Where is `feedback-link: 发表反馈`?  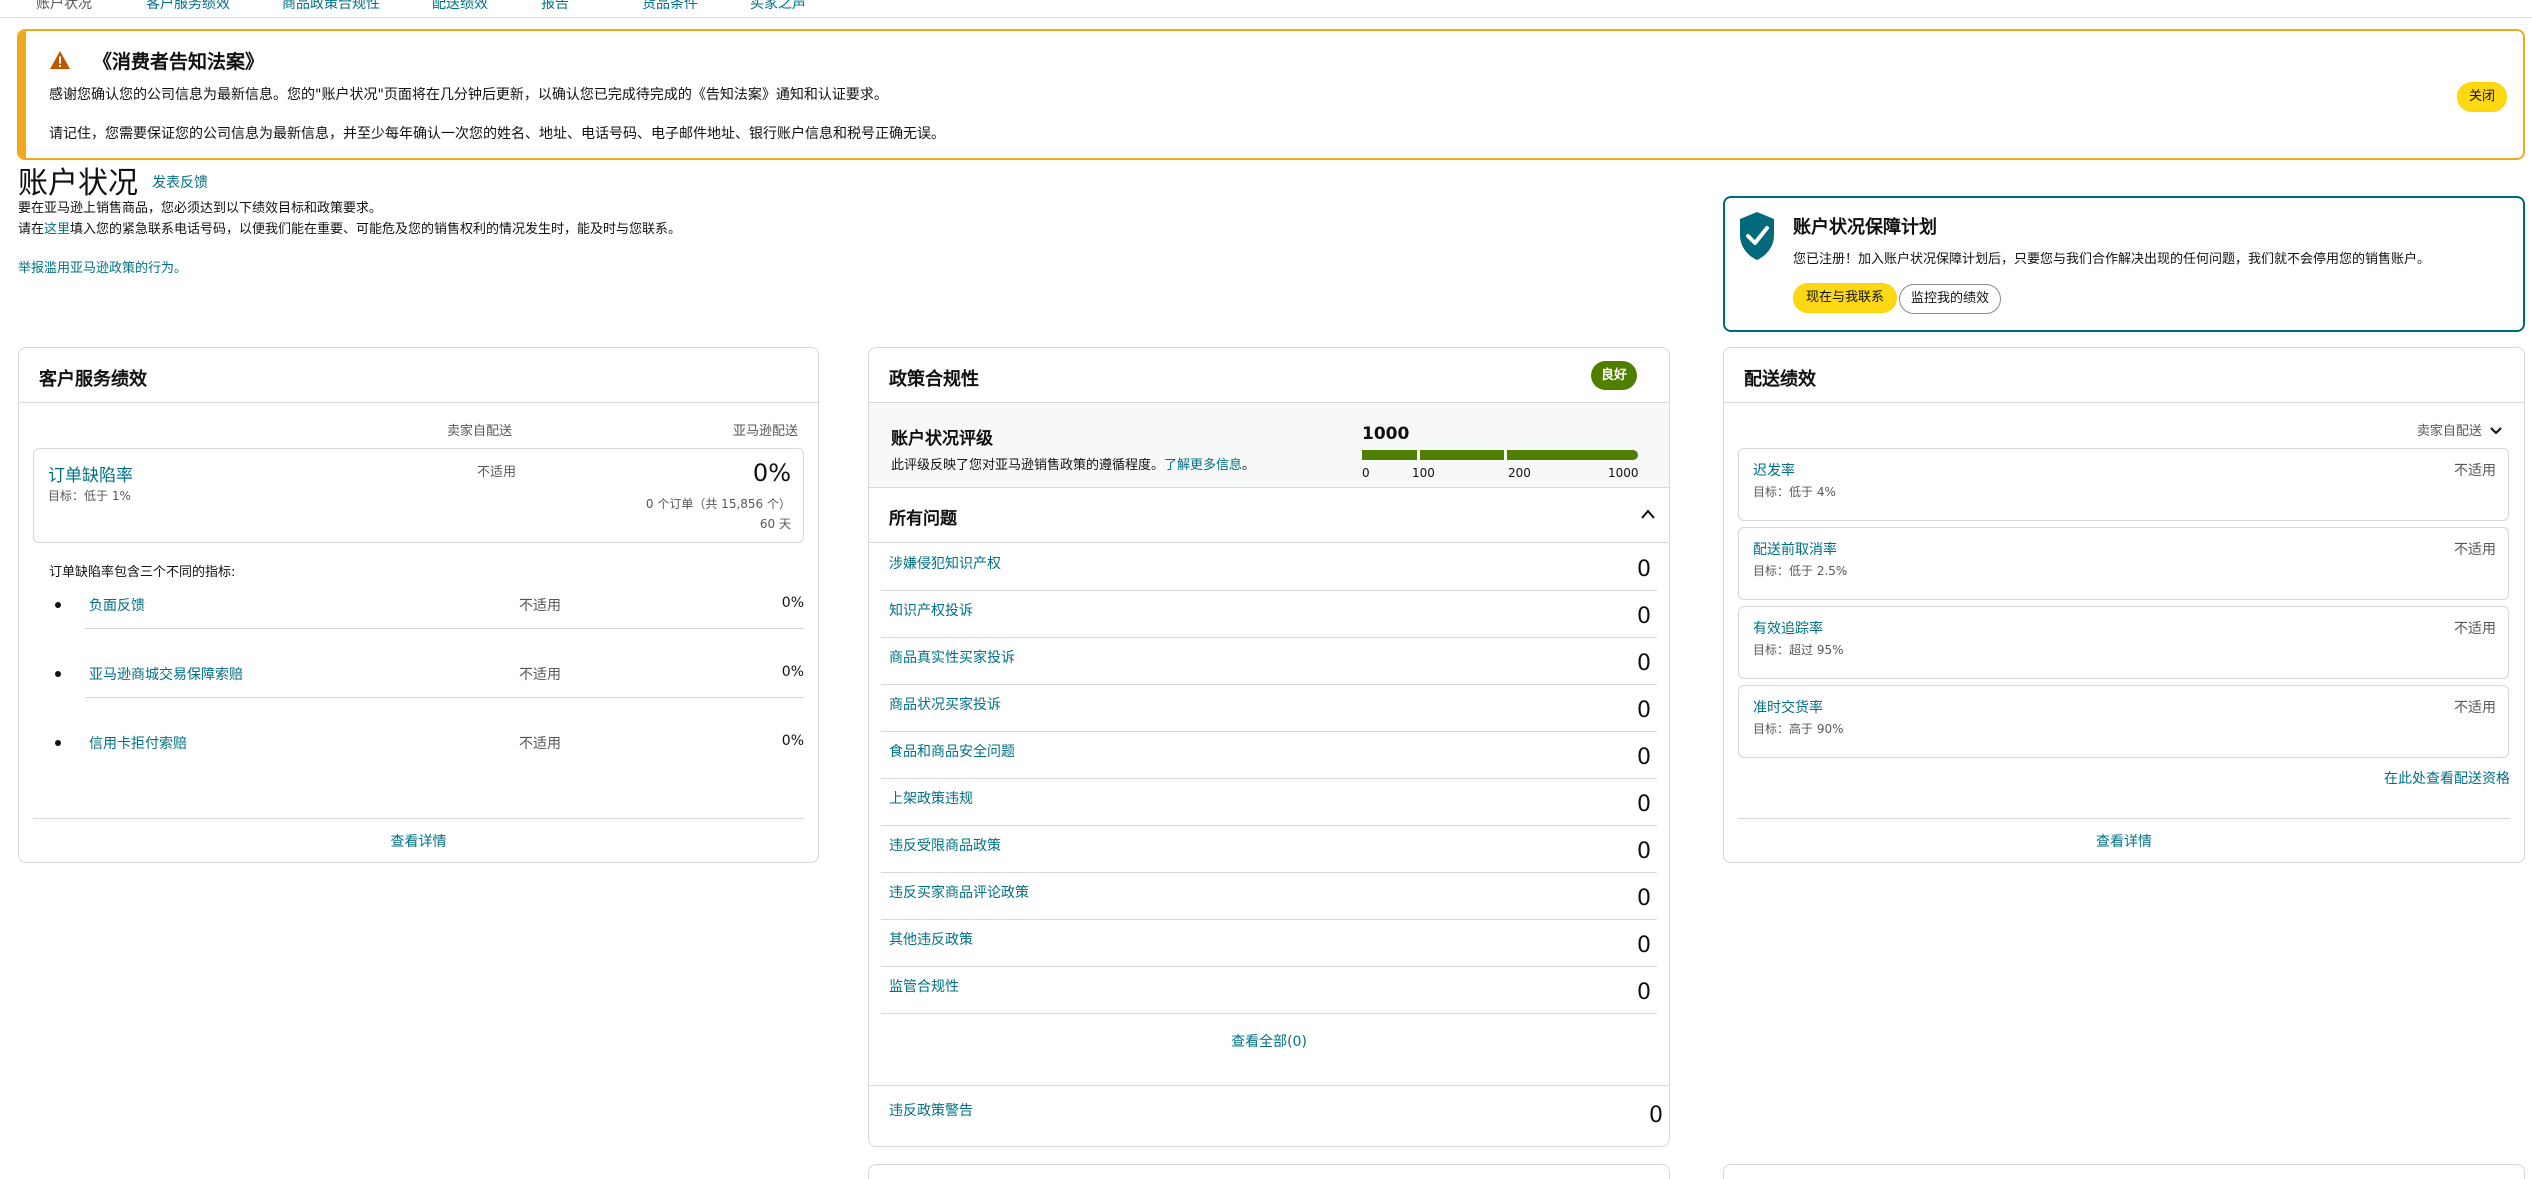
feedback-link: 发表反馈 is located at coordinates (180, 182).